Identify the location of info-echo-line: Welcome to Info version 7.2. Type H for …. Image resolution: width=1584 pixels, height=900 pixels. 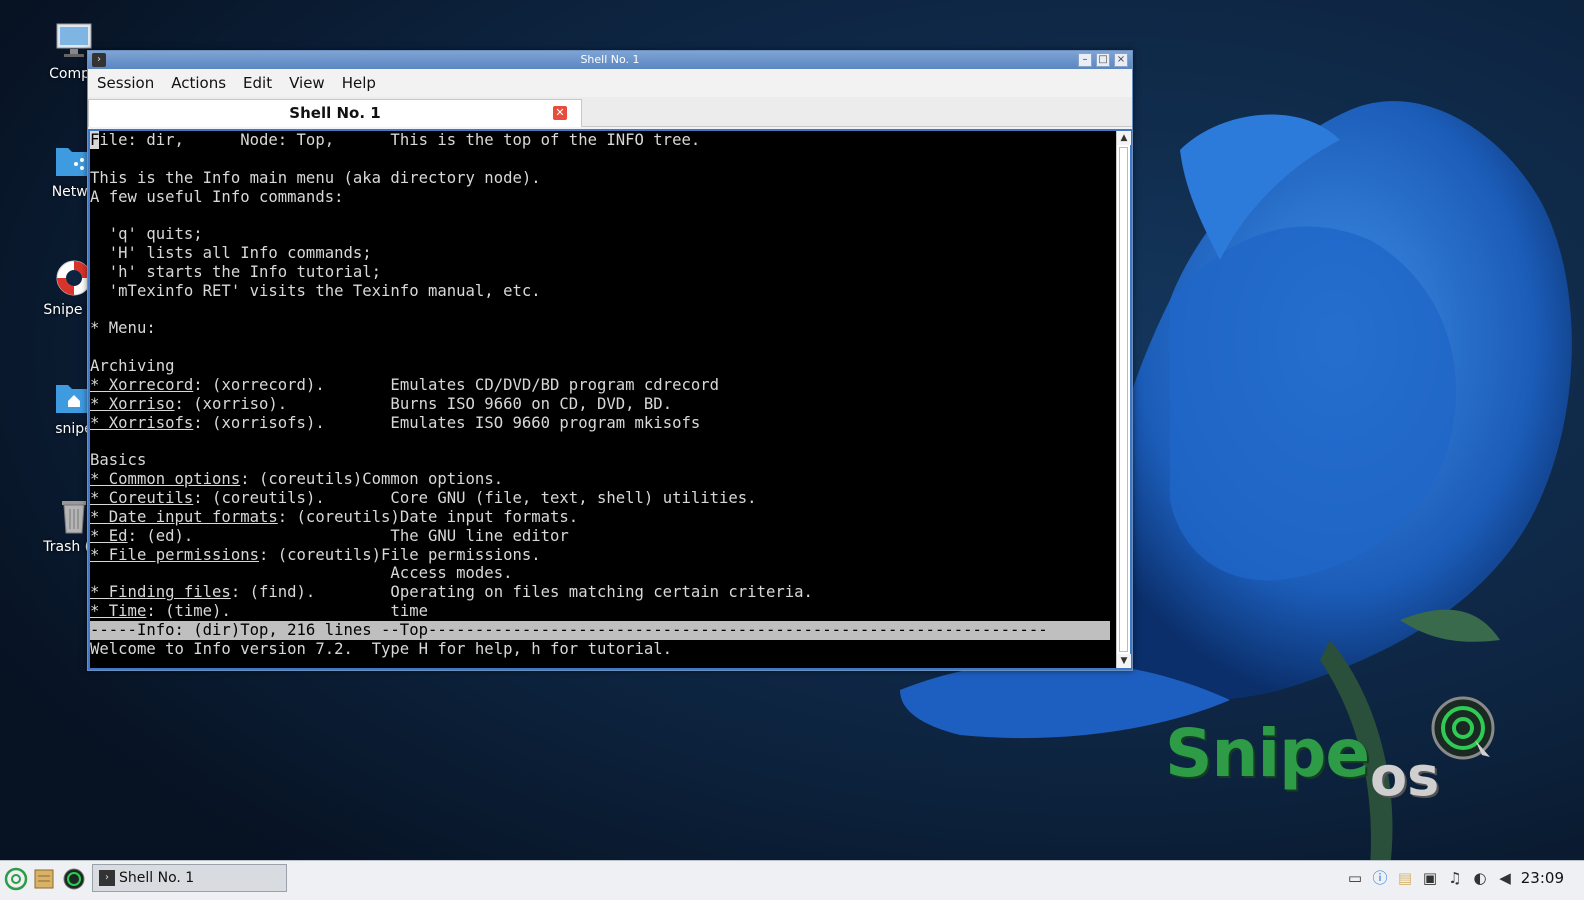
(381, 648).